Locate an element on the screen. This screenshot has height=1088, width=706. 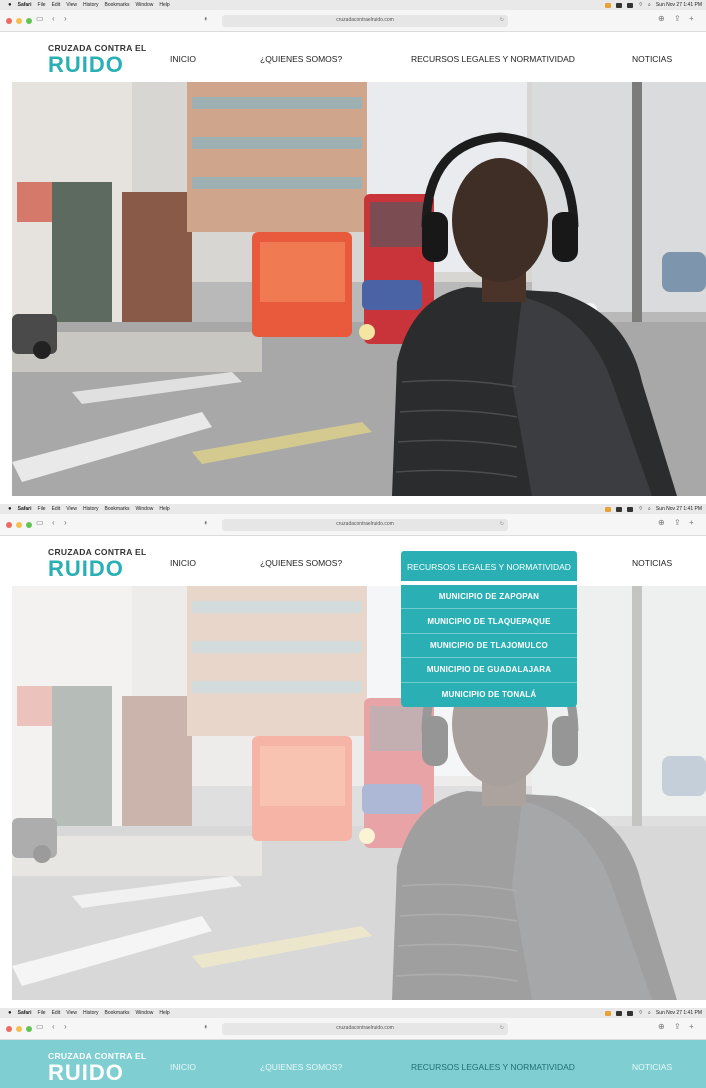
menu-item-tonala: MUNICIPIO DE TONALÁ is located at coordinates (489, 695).